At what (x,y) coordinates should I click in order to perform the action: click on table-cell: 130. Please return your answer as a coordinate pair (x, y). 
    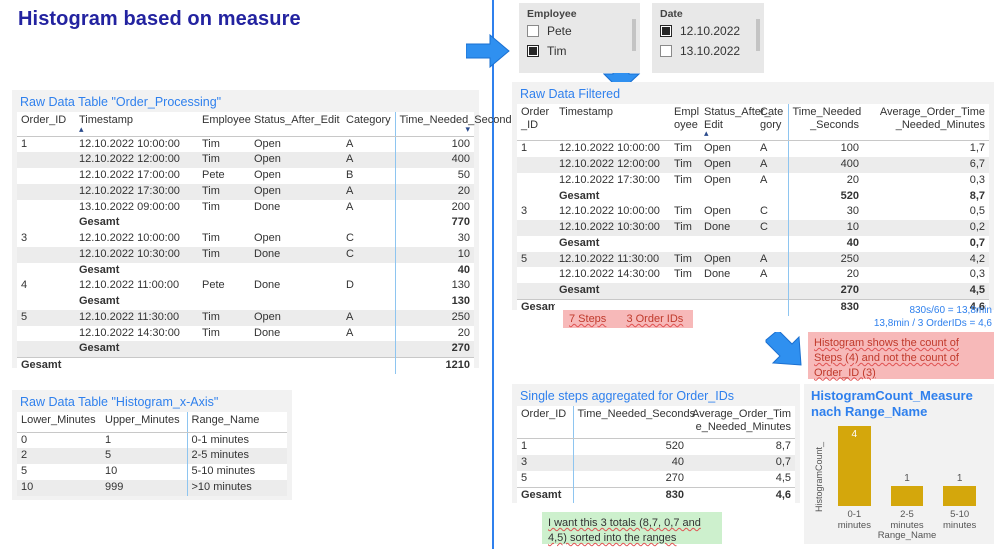
    Looking at the image, I should click on (434, 302).